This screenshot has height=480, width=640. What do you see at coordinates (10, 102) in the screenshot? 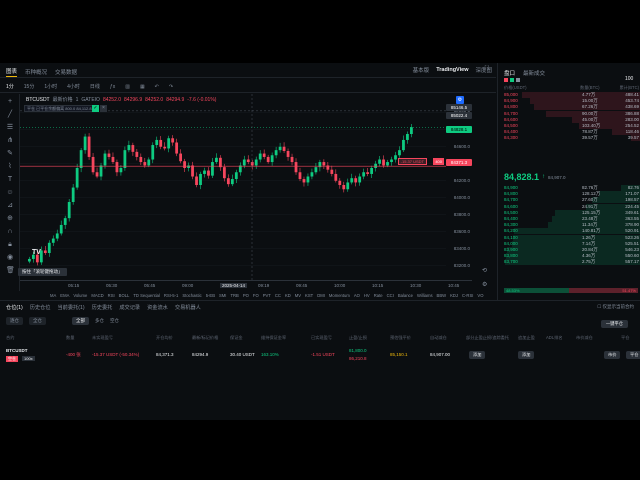
I see `crosshair-icon: +` at bounding box center [10, 102].